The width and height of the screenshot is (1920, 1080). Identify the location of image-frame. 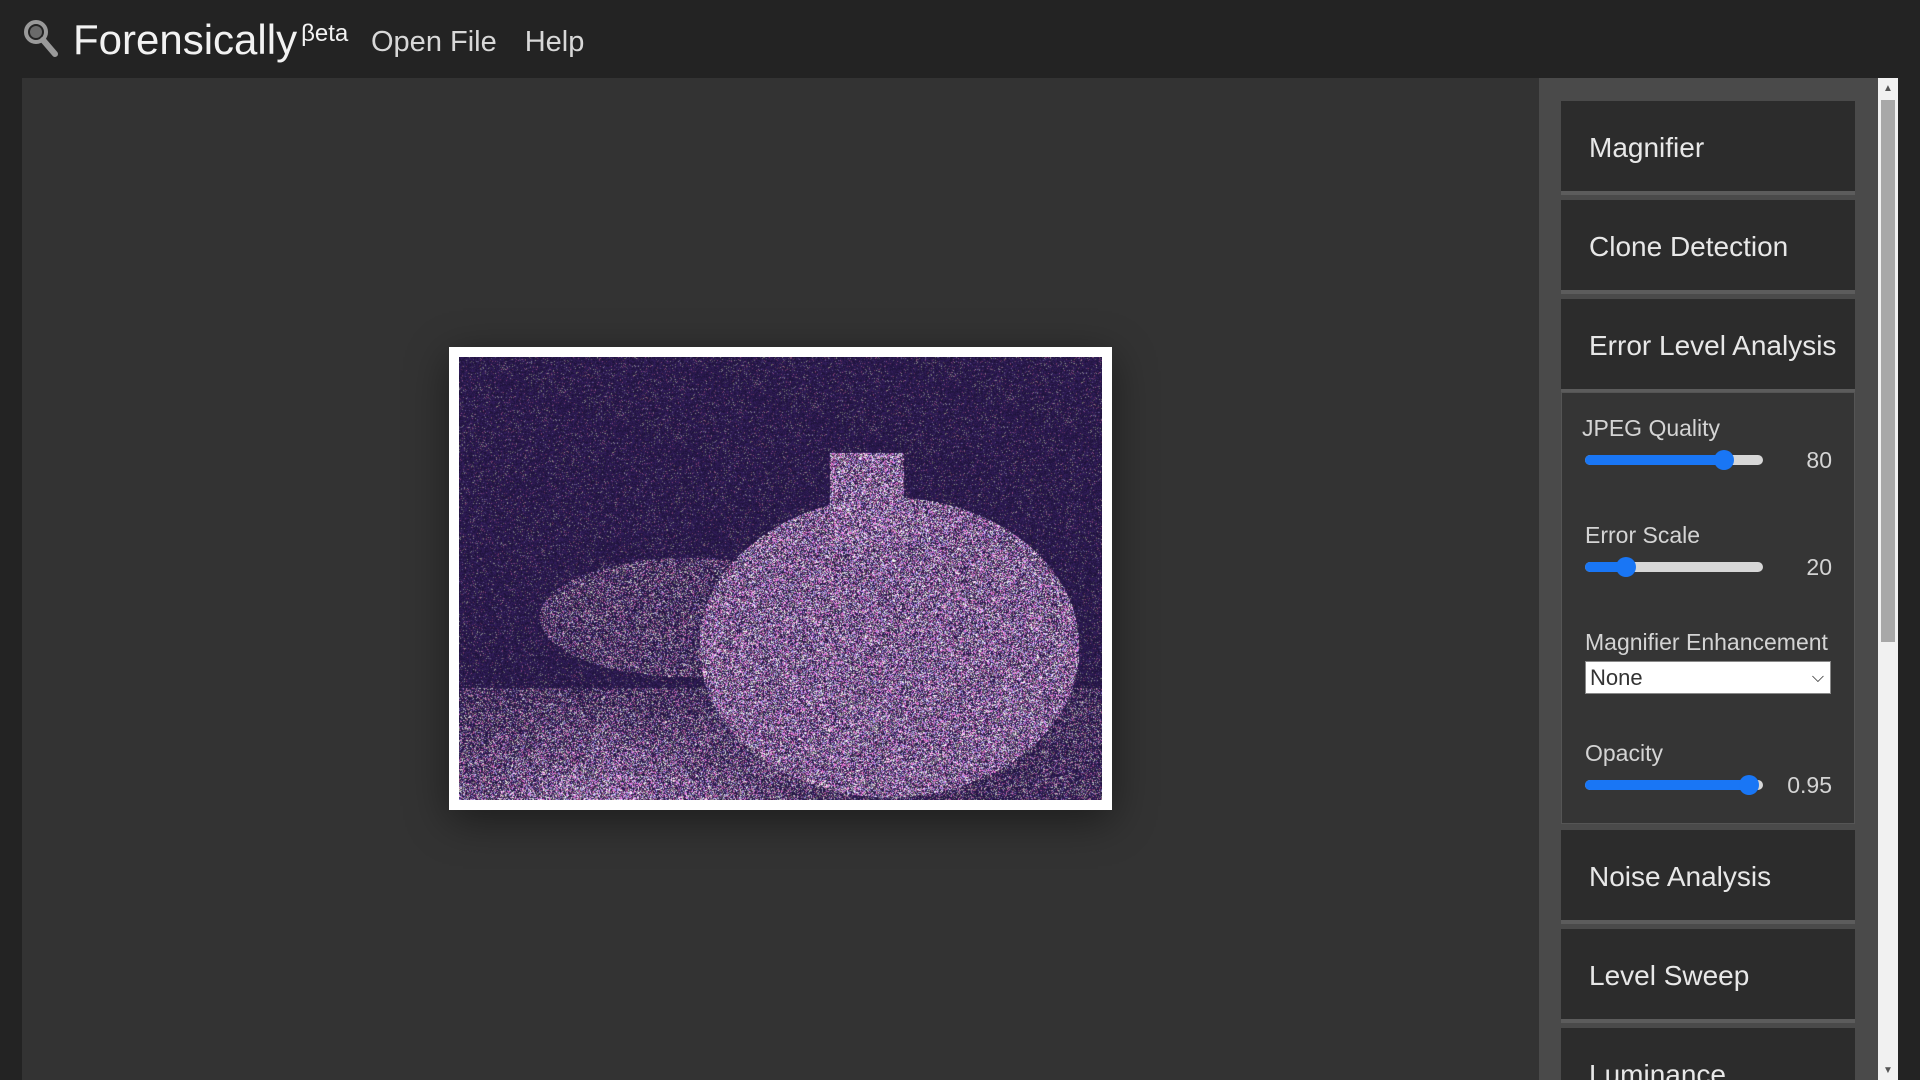
(780, 578).